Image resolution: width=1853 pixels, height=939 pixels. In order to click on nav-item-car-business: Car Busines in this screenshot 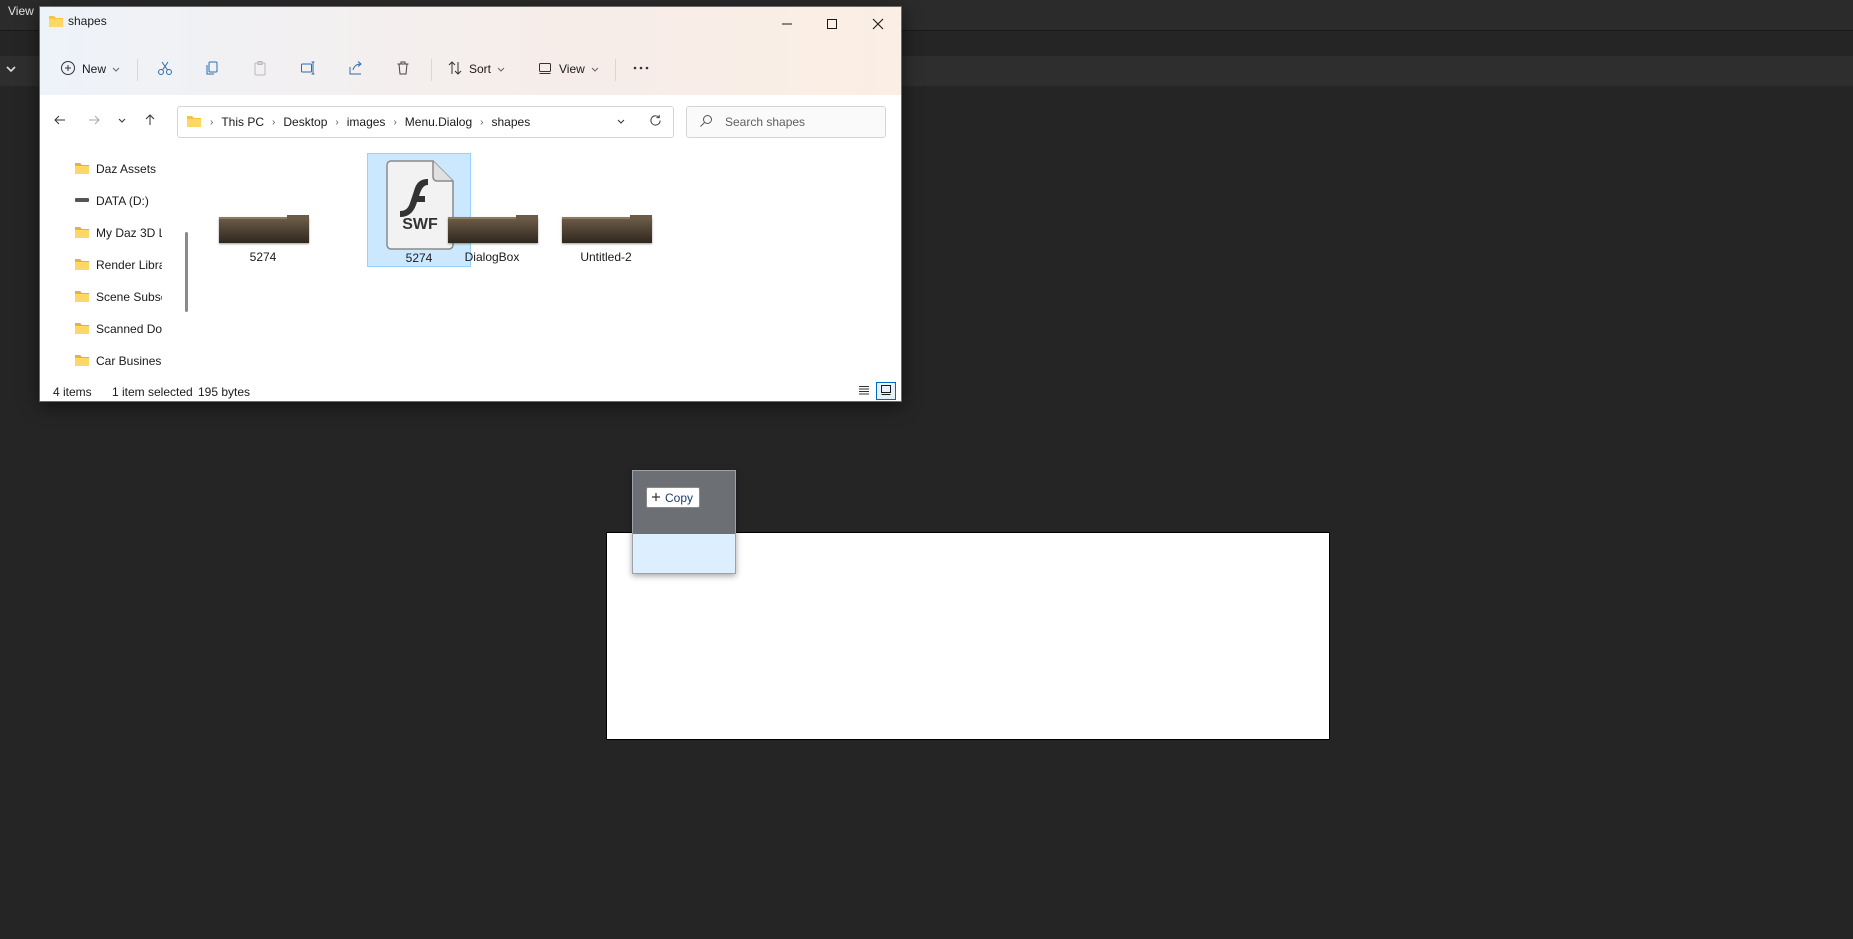, I will do `click(134, 361)`.